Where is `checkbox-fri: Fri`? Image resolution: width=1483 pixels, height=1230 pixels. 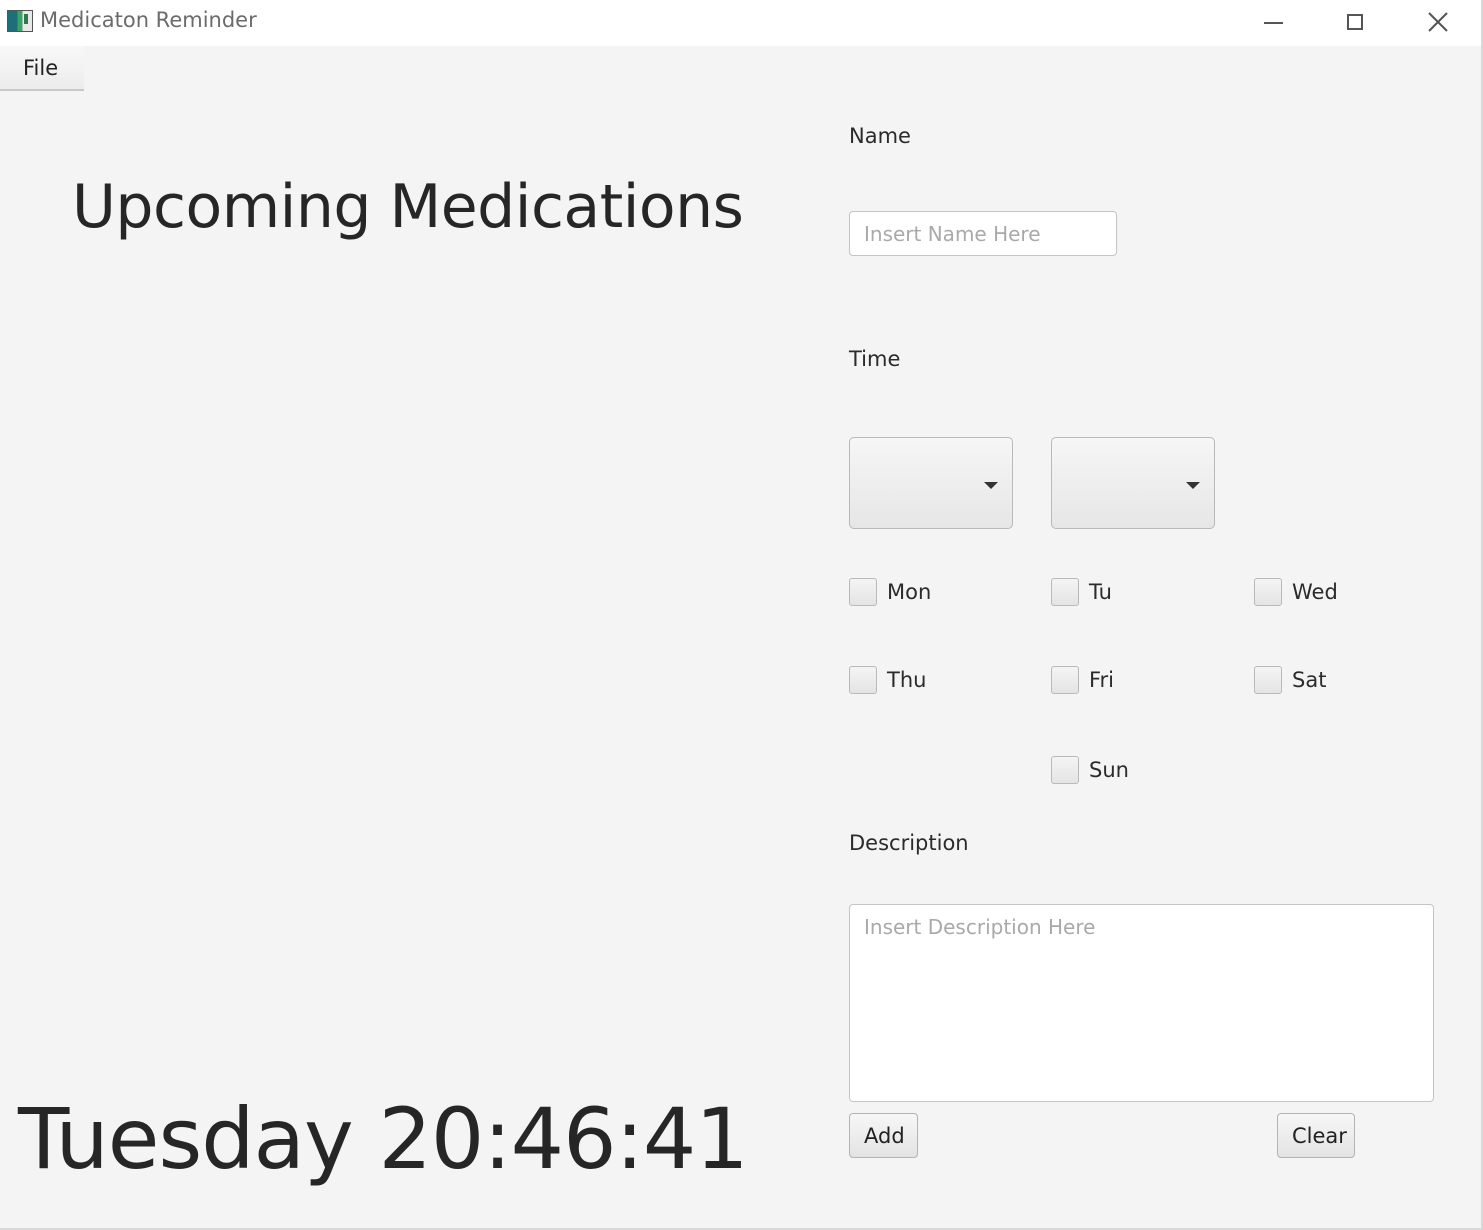 checkbox-fri: Fri is located at coordinates (1082, 680).